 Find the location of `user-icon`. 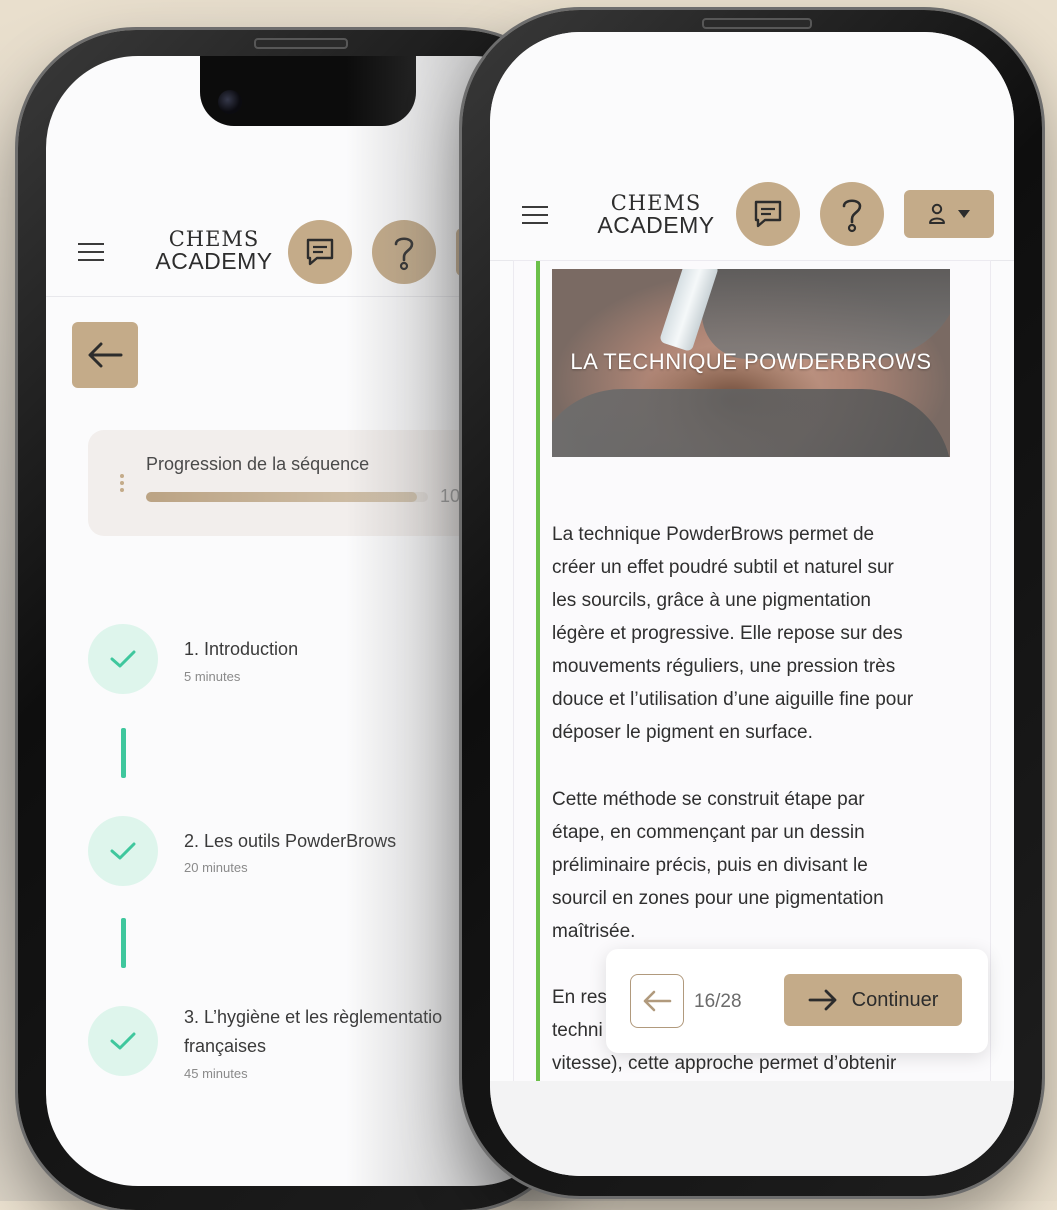

user-icon is located at coordinates (937, 213).